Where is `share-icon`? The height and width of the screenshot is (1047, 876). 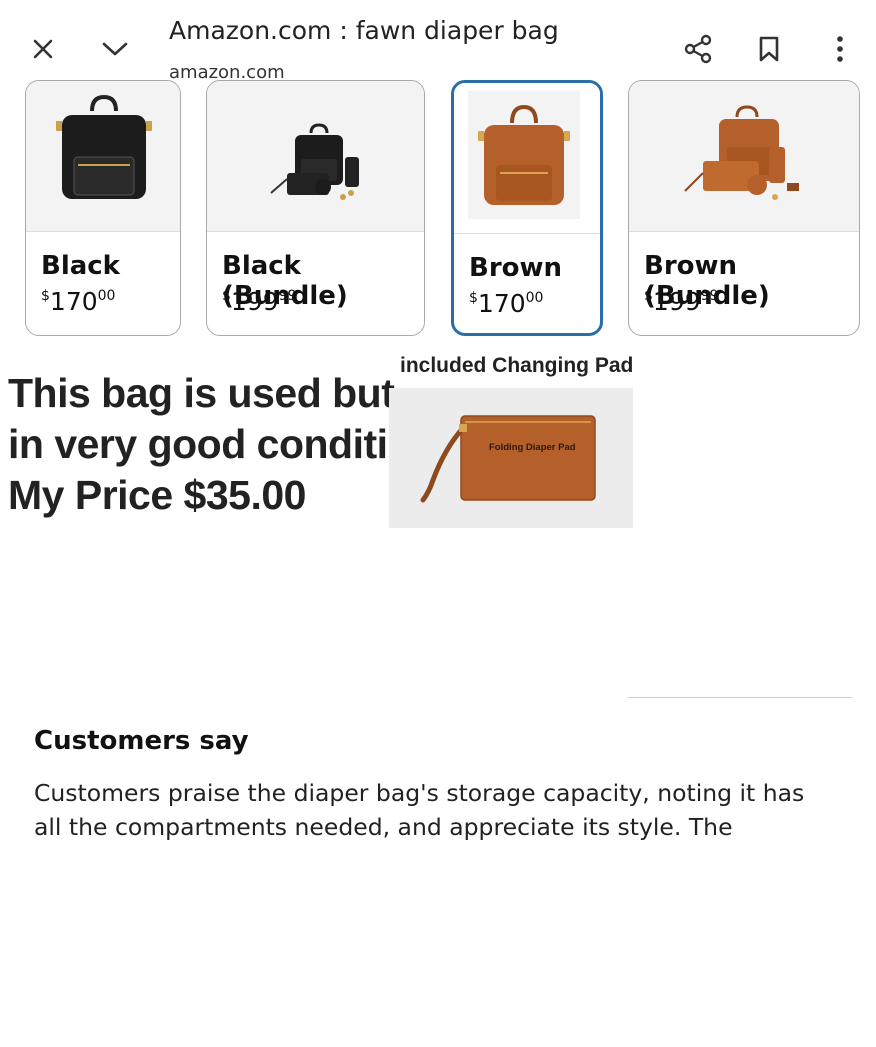 share-icon is located at coordinates (698, 49).